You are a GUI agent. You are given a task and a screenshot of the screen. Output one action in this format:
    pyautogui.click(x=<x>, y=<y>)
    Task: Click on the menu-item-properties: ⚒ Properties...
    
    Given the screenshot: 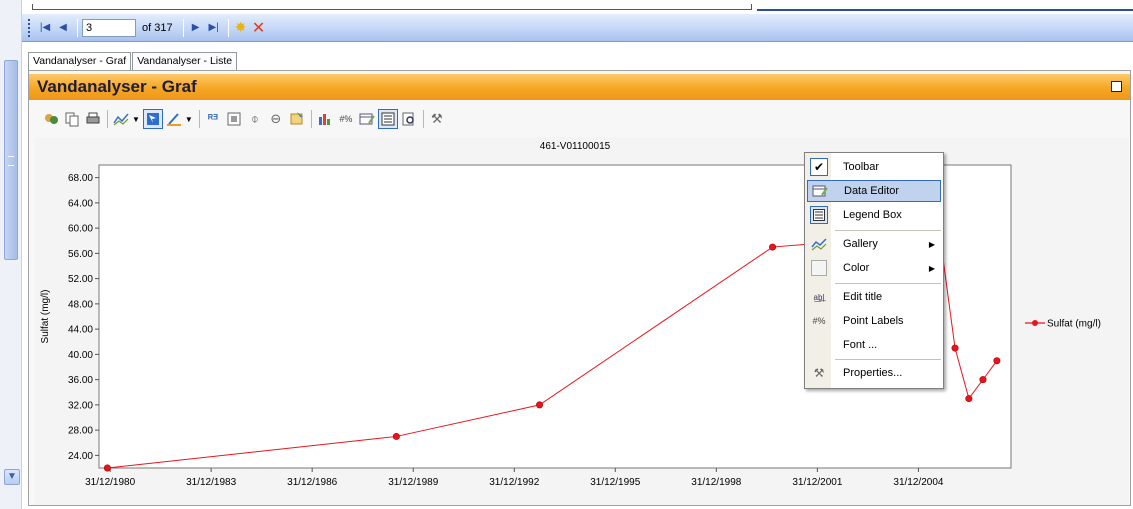 What is the action you would take?
    pyautogui.click(x=874, y=373)
    